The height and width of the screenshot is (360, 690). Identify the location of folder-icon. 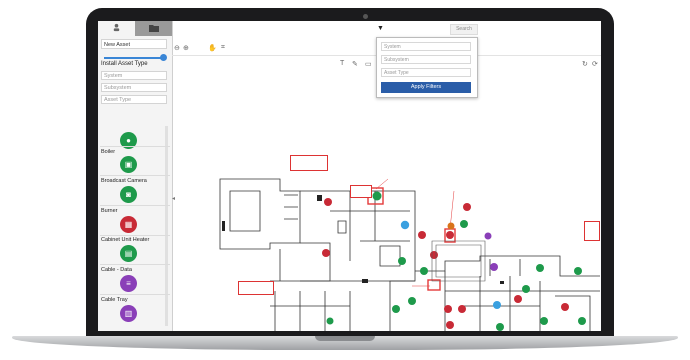
(153, 29).